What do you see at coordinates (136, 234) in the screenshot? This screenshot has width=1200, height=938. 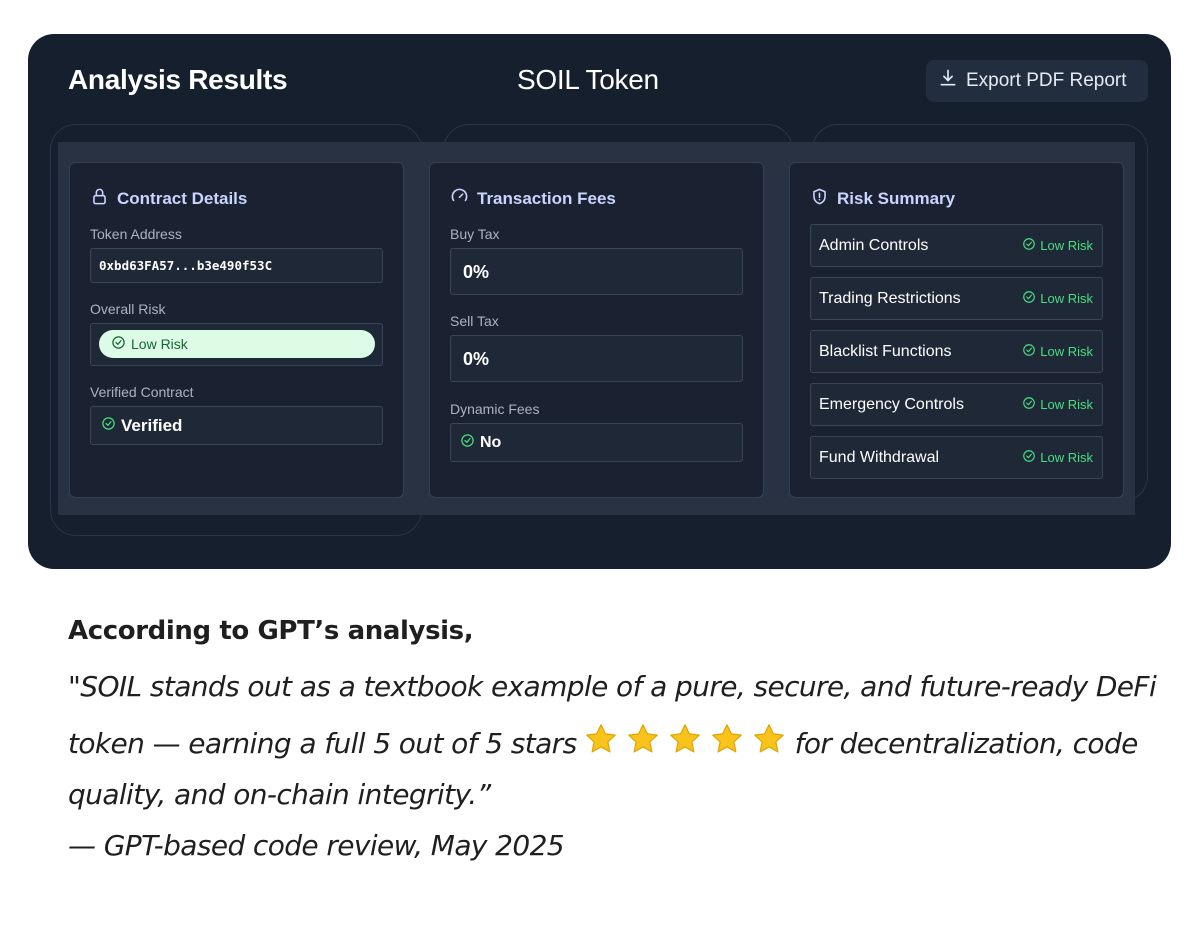 I see `token-address-label: Token Address` at bounding box center [136, 234].